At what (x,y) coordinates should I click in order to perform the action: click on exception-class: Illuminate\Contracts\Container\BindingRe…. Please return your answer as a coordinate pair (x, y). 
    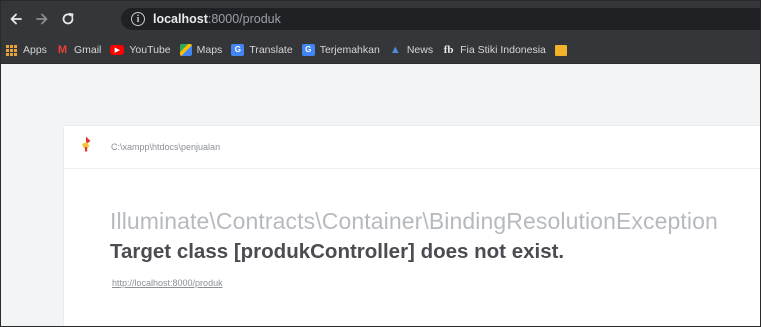
    Looking at the image, I should click on (414, 221).